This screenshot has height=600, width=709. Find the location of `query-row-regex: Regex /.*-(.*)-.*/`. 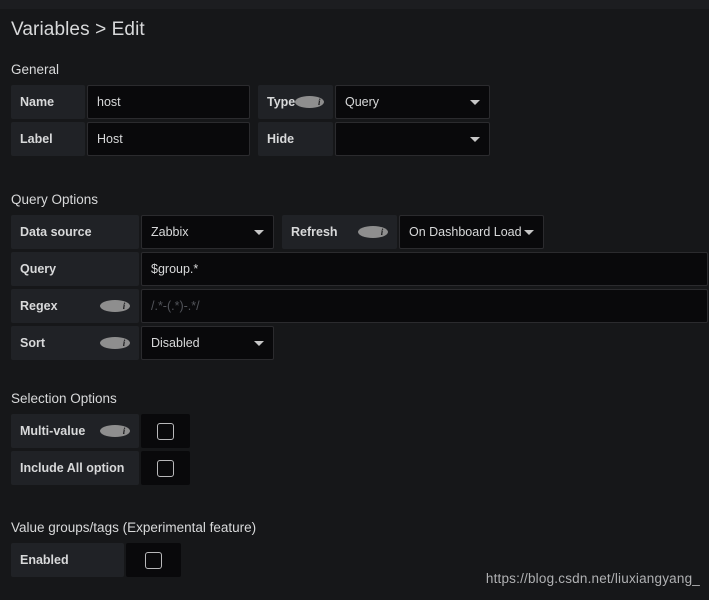

query-row-regex: Regex /.*-(.*)-.*/ is located at coordinates (360, 306).